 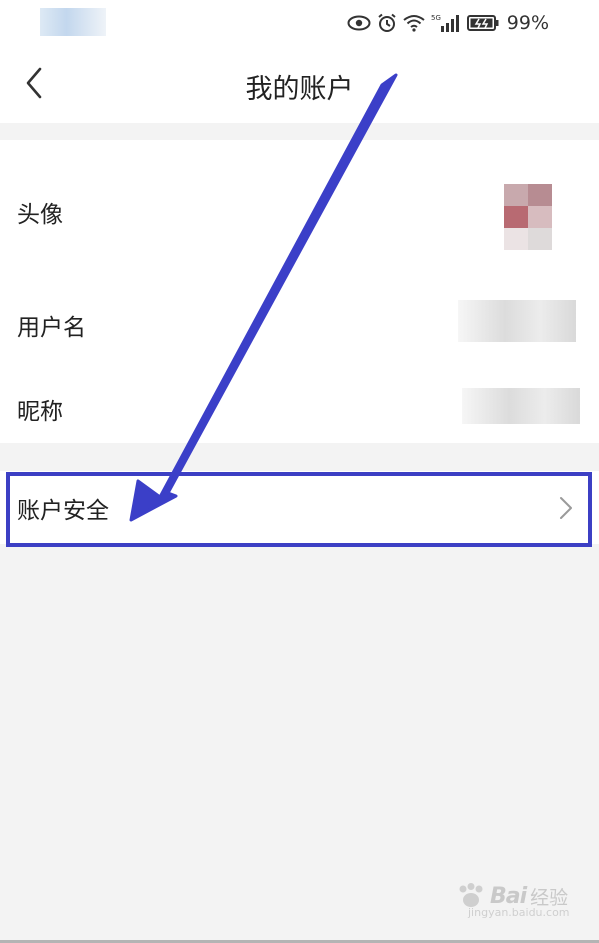 I want to click on watermark-url: jingyan.baidu.com, so click(x=519, y=912).